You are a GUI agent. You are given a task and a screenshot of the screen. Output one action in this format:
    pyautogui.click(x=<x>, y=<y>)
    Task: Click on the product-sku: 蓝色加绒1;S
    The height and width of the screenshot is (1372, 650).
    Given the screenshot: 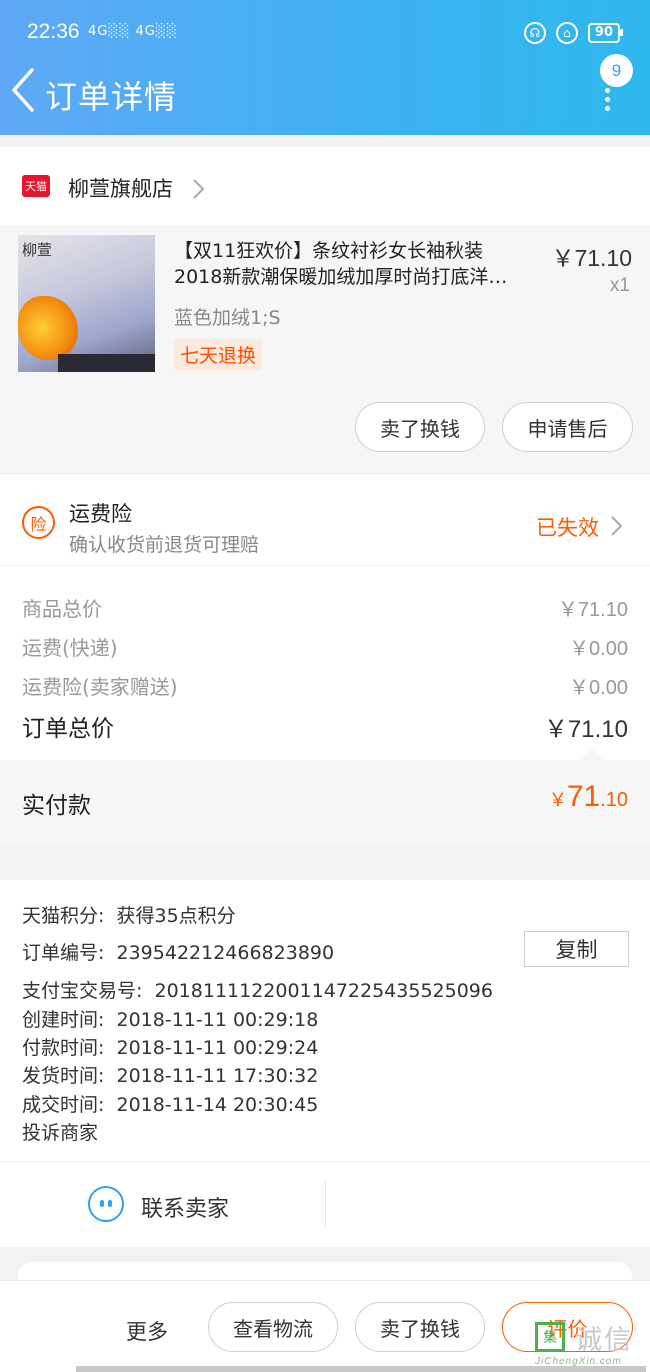 What is the action you would take?
    pyautogui.click(x=227, y=318)
    